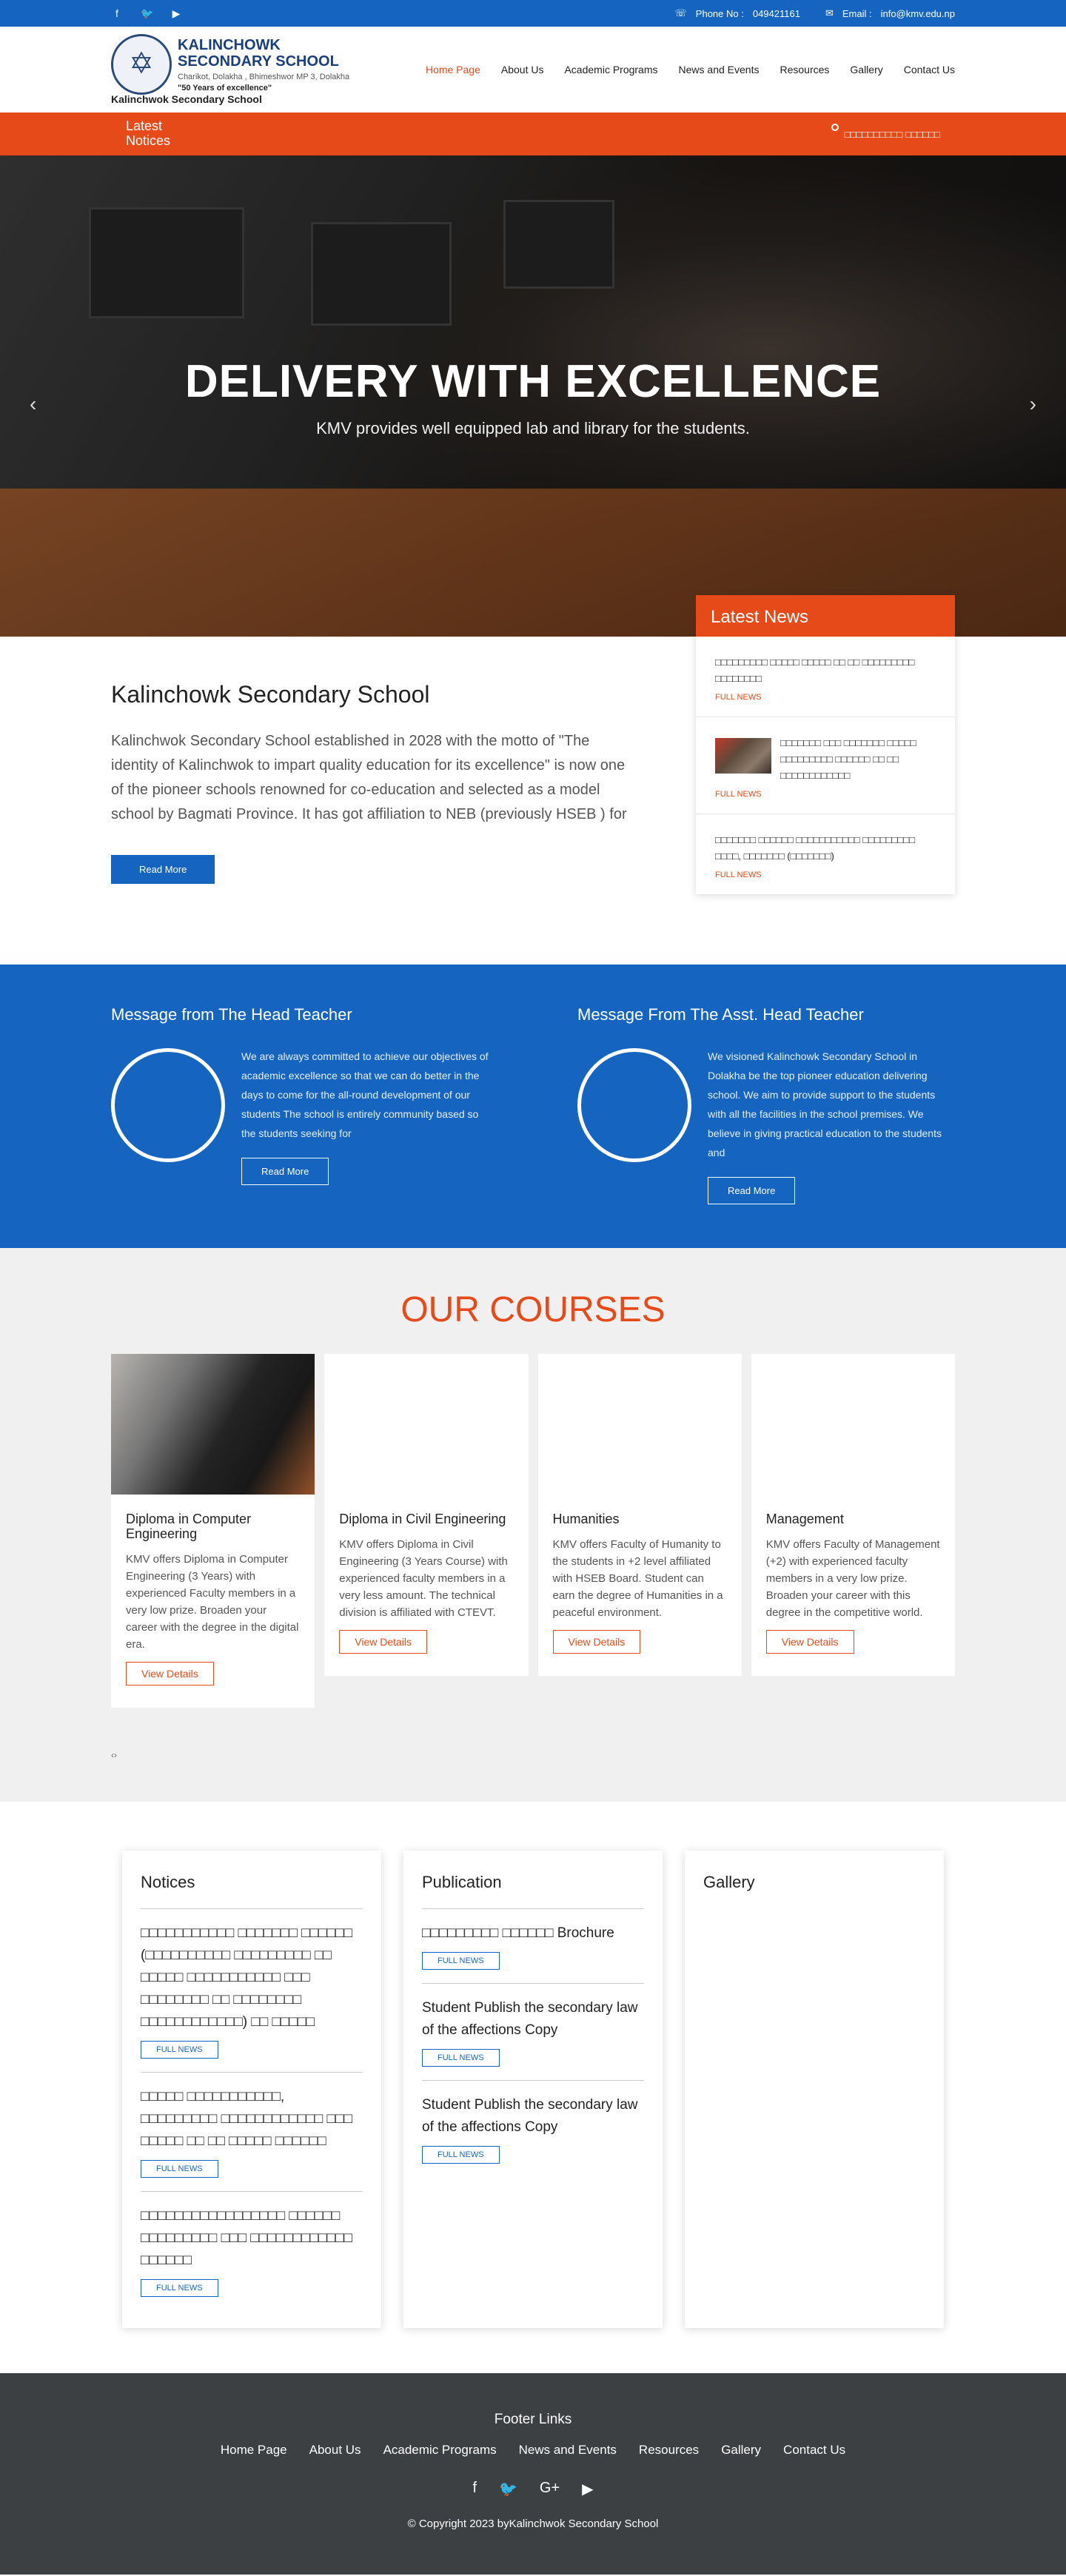 The height and width of the screenshot is (2576, 1066). Describe the element at coordinates (533, 1891) in the screenshot. I see `publication-title: Publication` at that location.